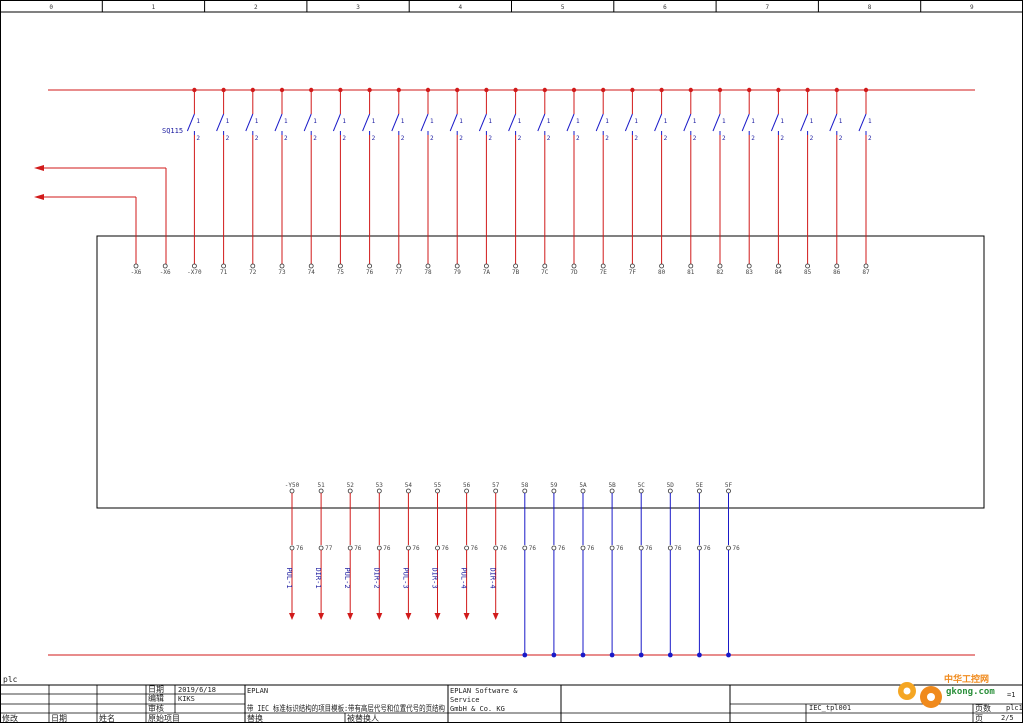 The image size is (1024, 724). I want to click on signal-label: PUL-4, so click(464, 577).